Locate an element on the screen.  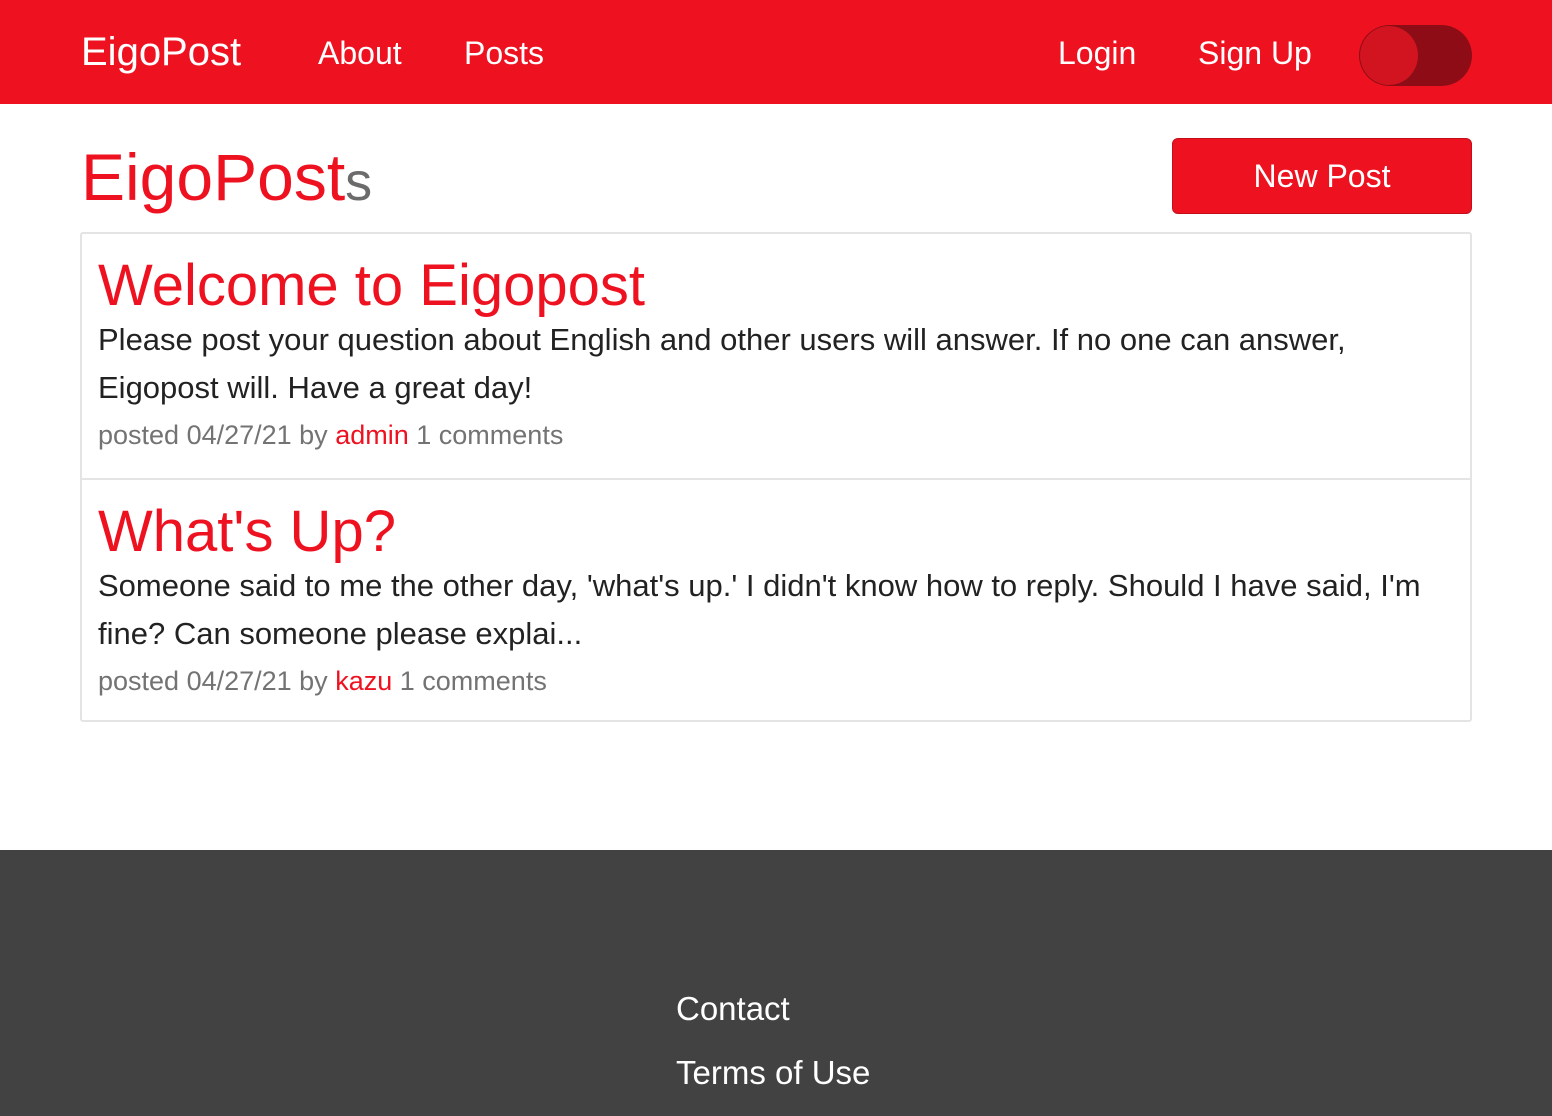
footer-link-contact: Contact is located at coordinates (733, 1009).